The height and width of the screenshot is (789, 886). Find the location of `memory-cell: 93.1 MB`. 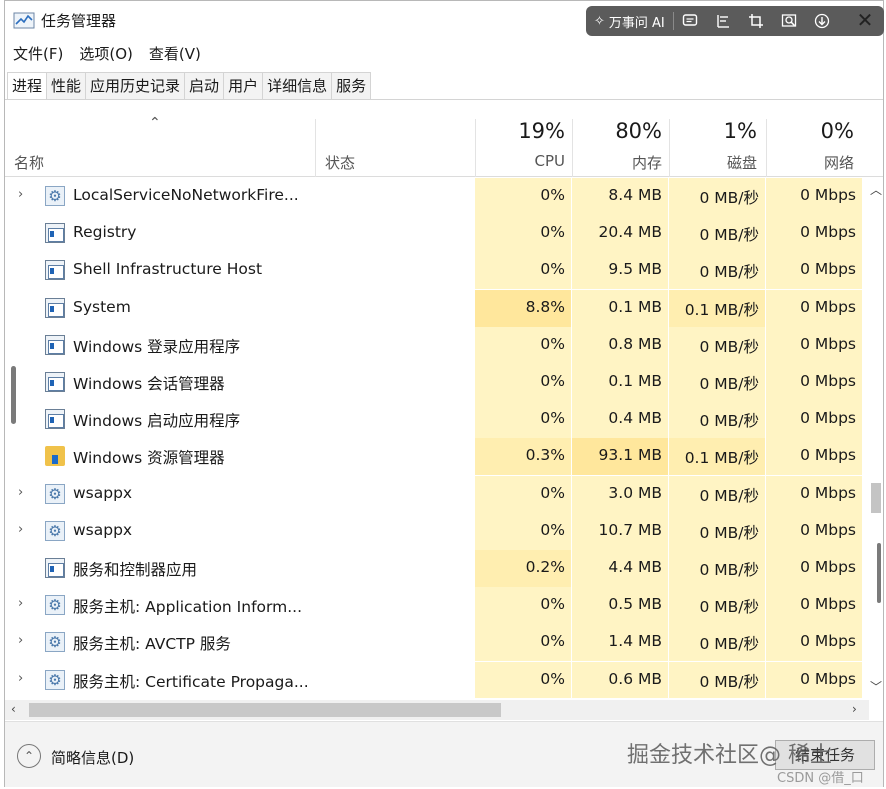

memory-cell: 93.1 MB is located at coordinates (620, 457).